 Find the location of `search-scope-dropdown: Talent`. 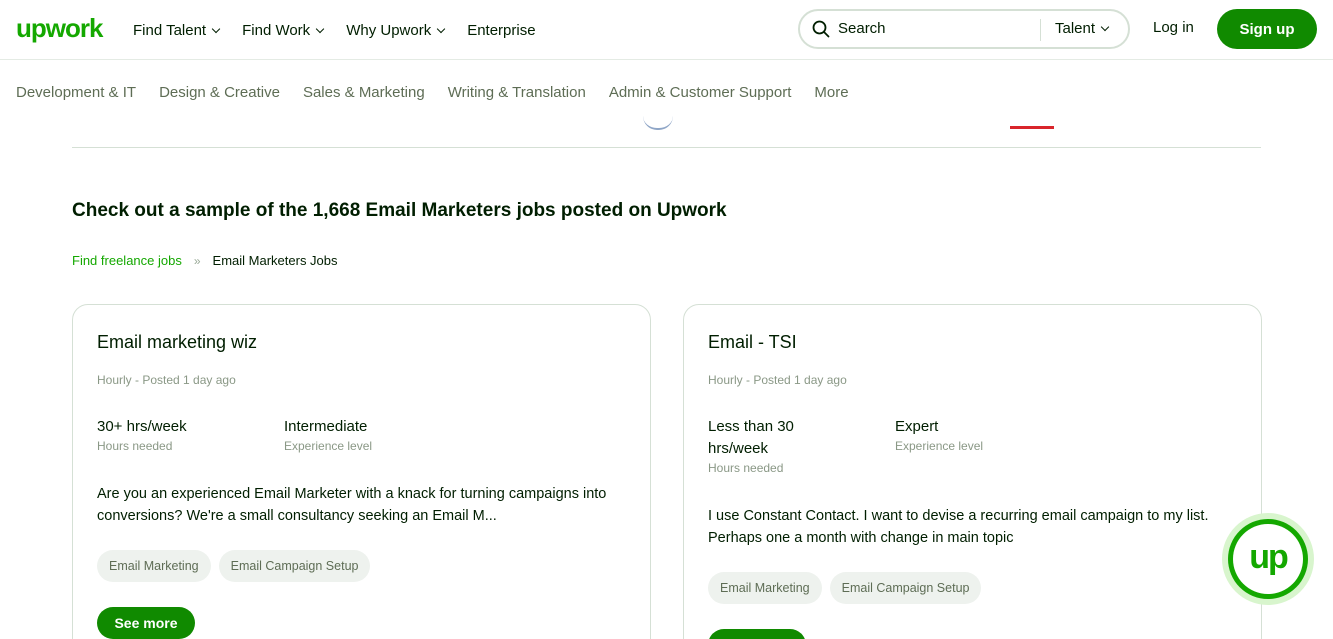

search-scope-dropdown: Talent is located at coordinates (1082, 28).